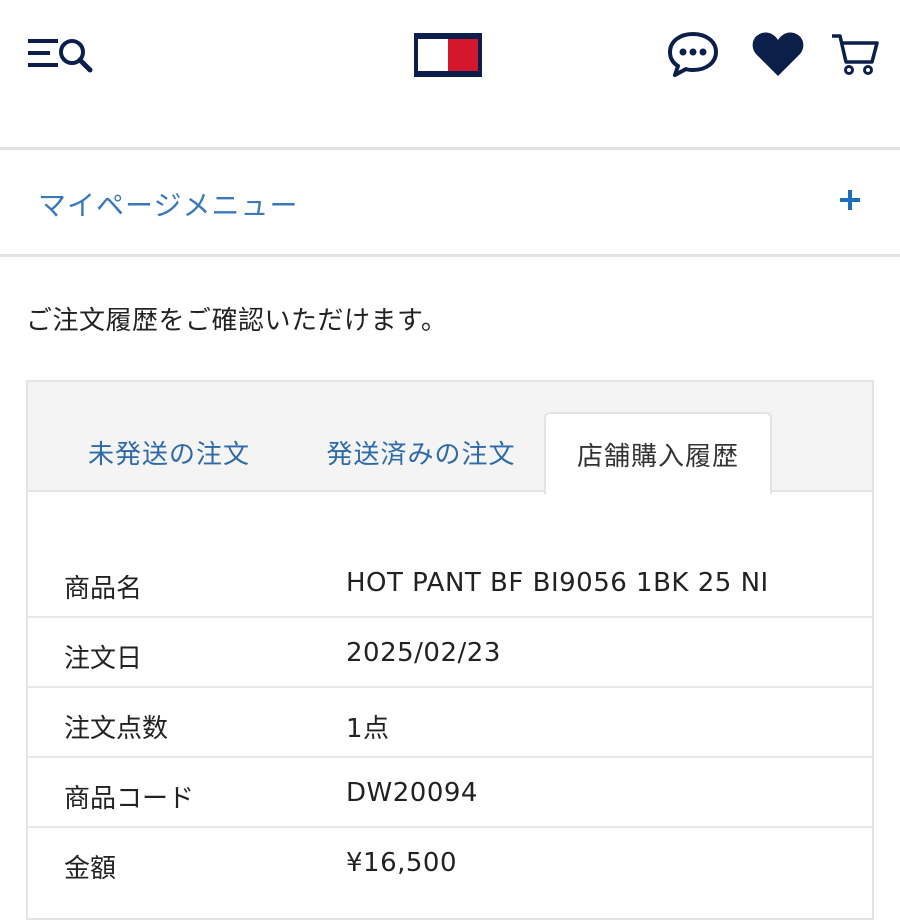 The width and height of the screenshot is (900, 920). What do you see at coordinates (90, 869) in the screenshot?
I see `amount-label: 金額` at bounding box center [90, 869].